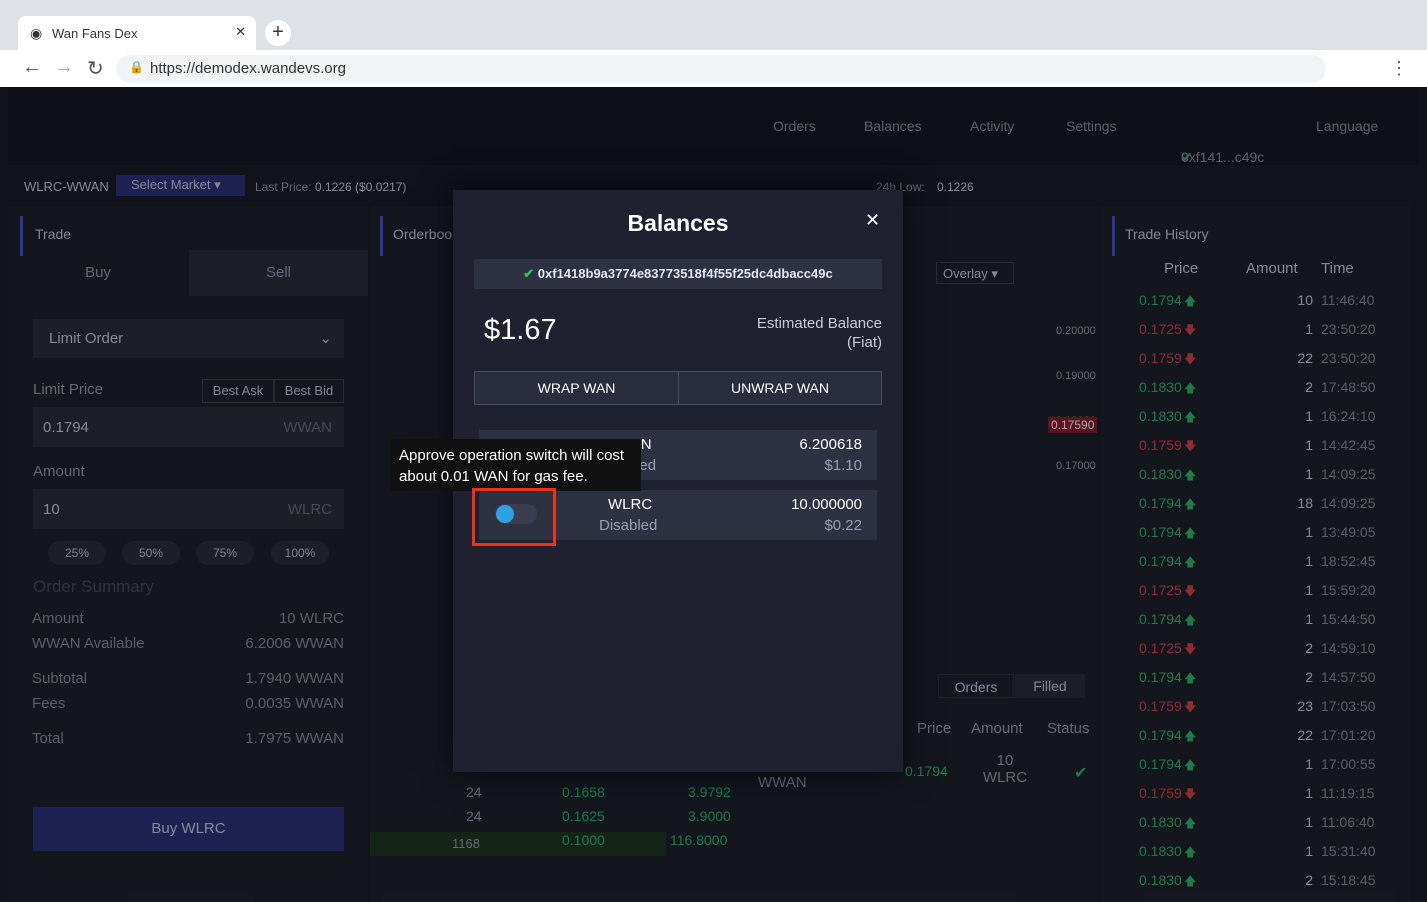  I want to click on address-bar: ← → ↻ 🔒 https://demodex.wandevs.org ⋮, so click(713, 68).